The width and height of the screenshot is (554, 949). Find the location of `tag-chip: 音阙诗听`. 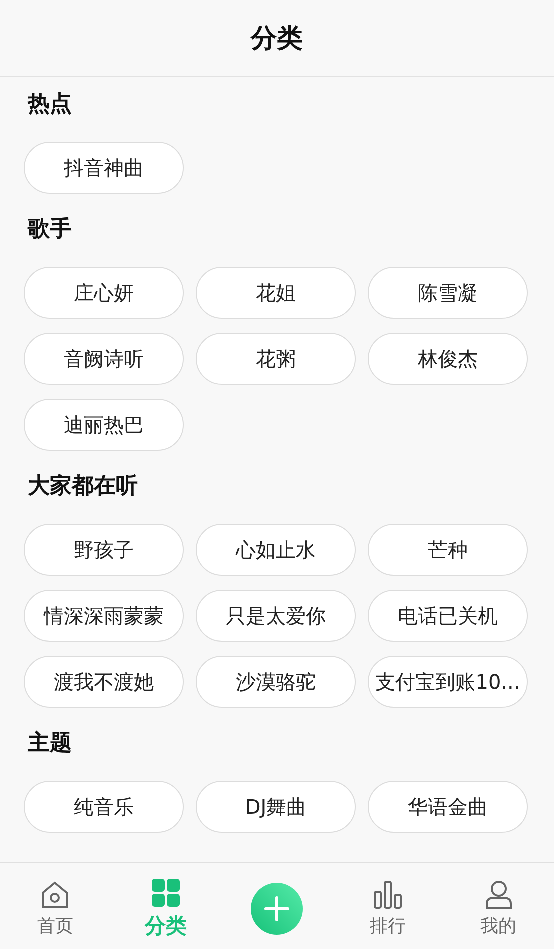

tag-chip: 音阙诗听 is located at coordinates (104, 359).